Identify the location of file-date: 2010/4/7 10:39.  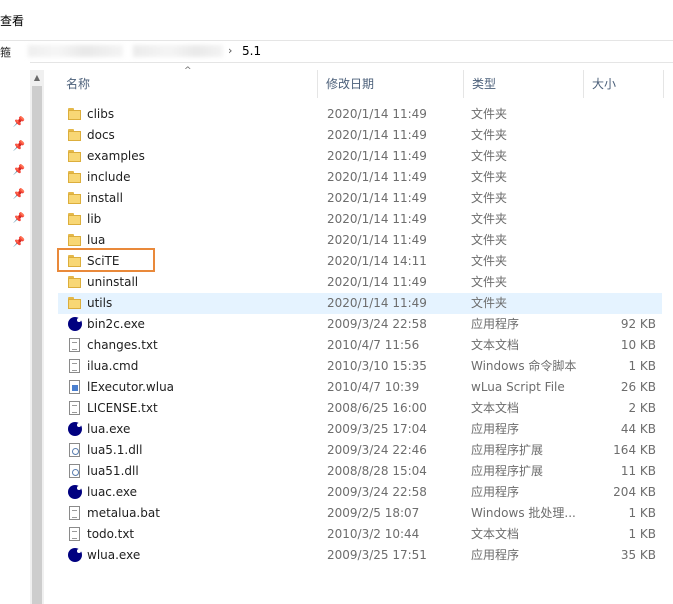
(373, 387).